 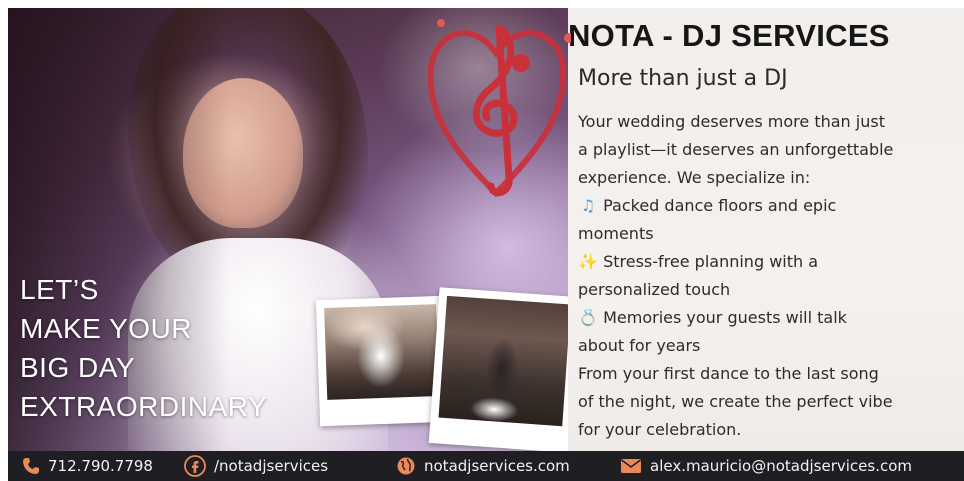 I want to click on musical-notes-icon: ♫, so click(x=588, y=205).